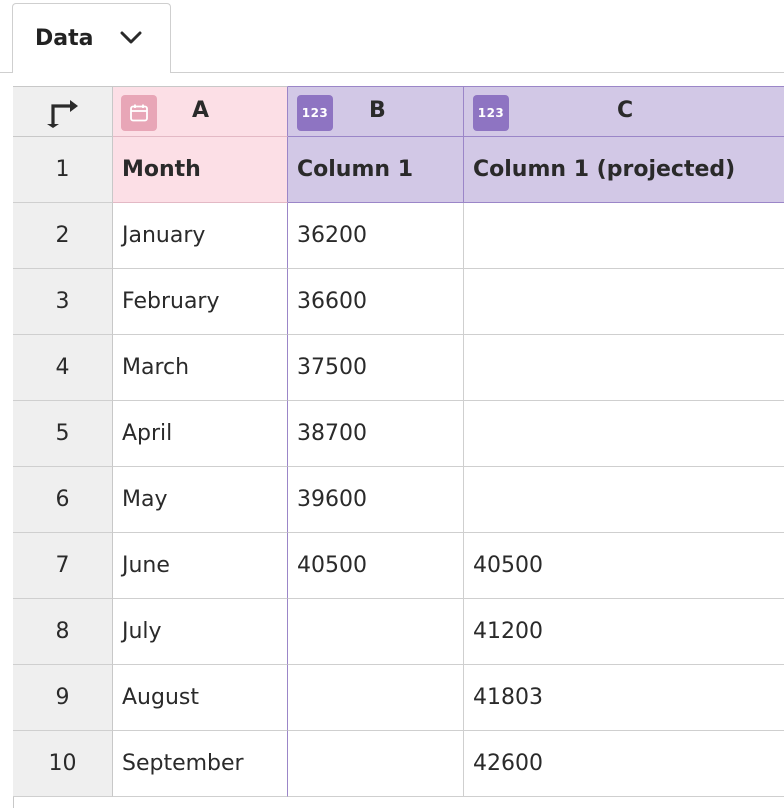 The height and width of the screenshot is (808, 784). What do you see at coordinates (63, 434) in the screenshot?
I see `row-number: 5` at bounding box center [63, 434].